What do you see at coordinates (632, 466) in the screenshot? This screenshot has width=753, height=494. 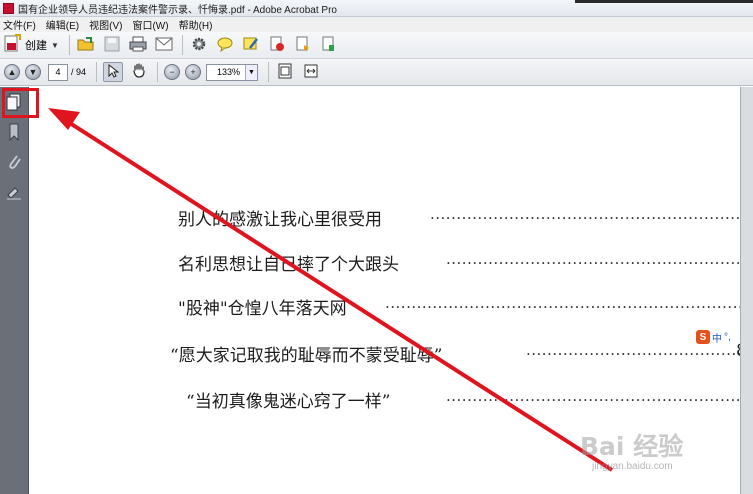 I see `watermark-url: jingyan.baidu.com` at bounding box center [632, 466].